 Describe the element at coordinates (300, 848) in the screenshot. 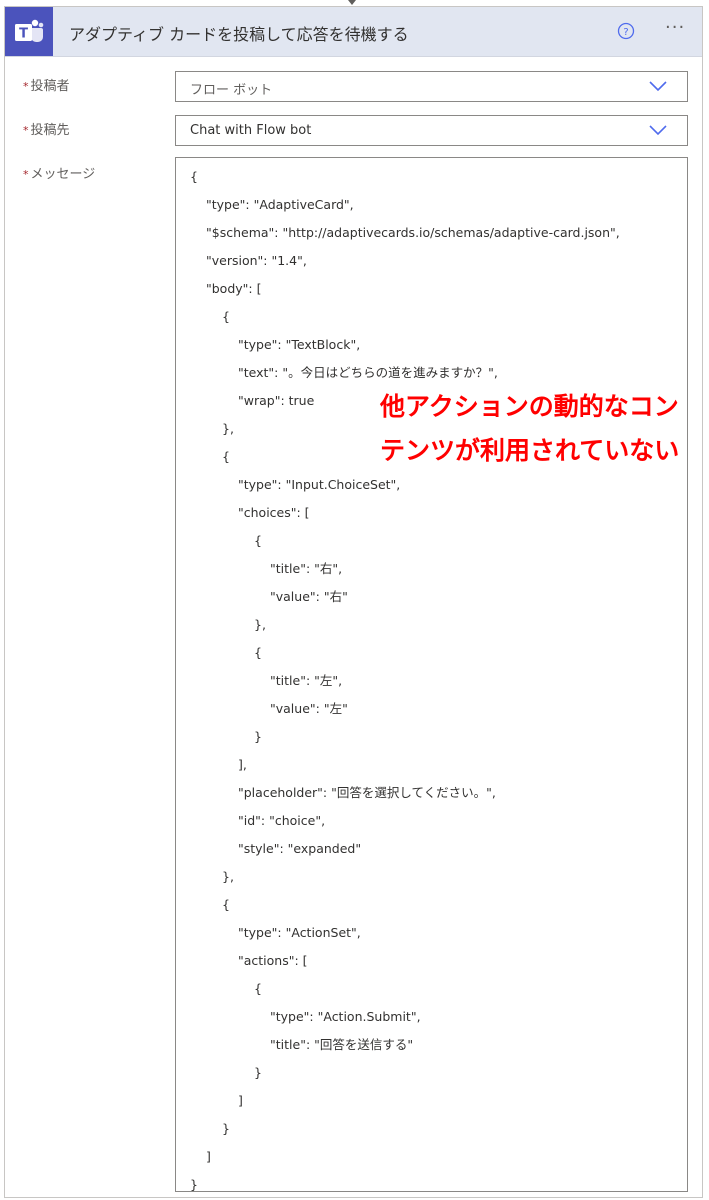

I see `code-line: "style": "expanded"` at that location.